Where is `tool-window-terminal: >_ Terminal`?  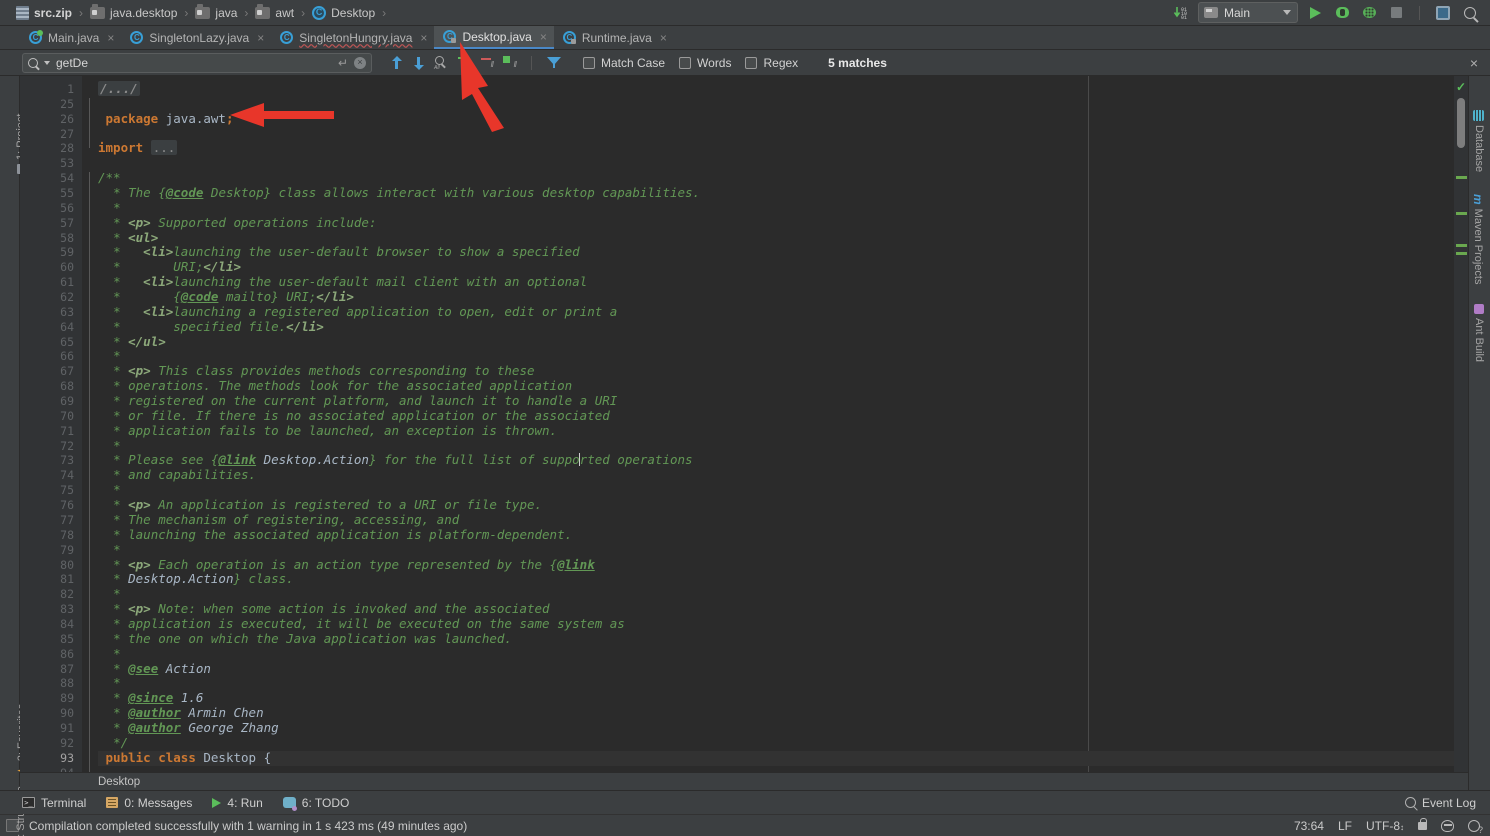 tool-window-terminal: >_ Terminal is located at coordinates (54, 803).